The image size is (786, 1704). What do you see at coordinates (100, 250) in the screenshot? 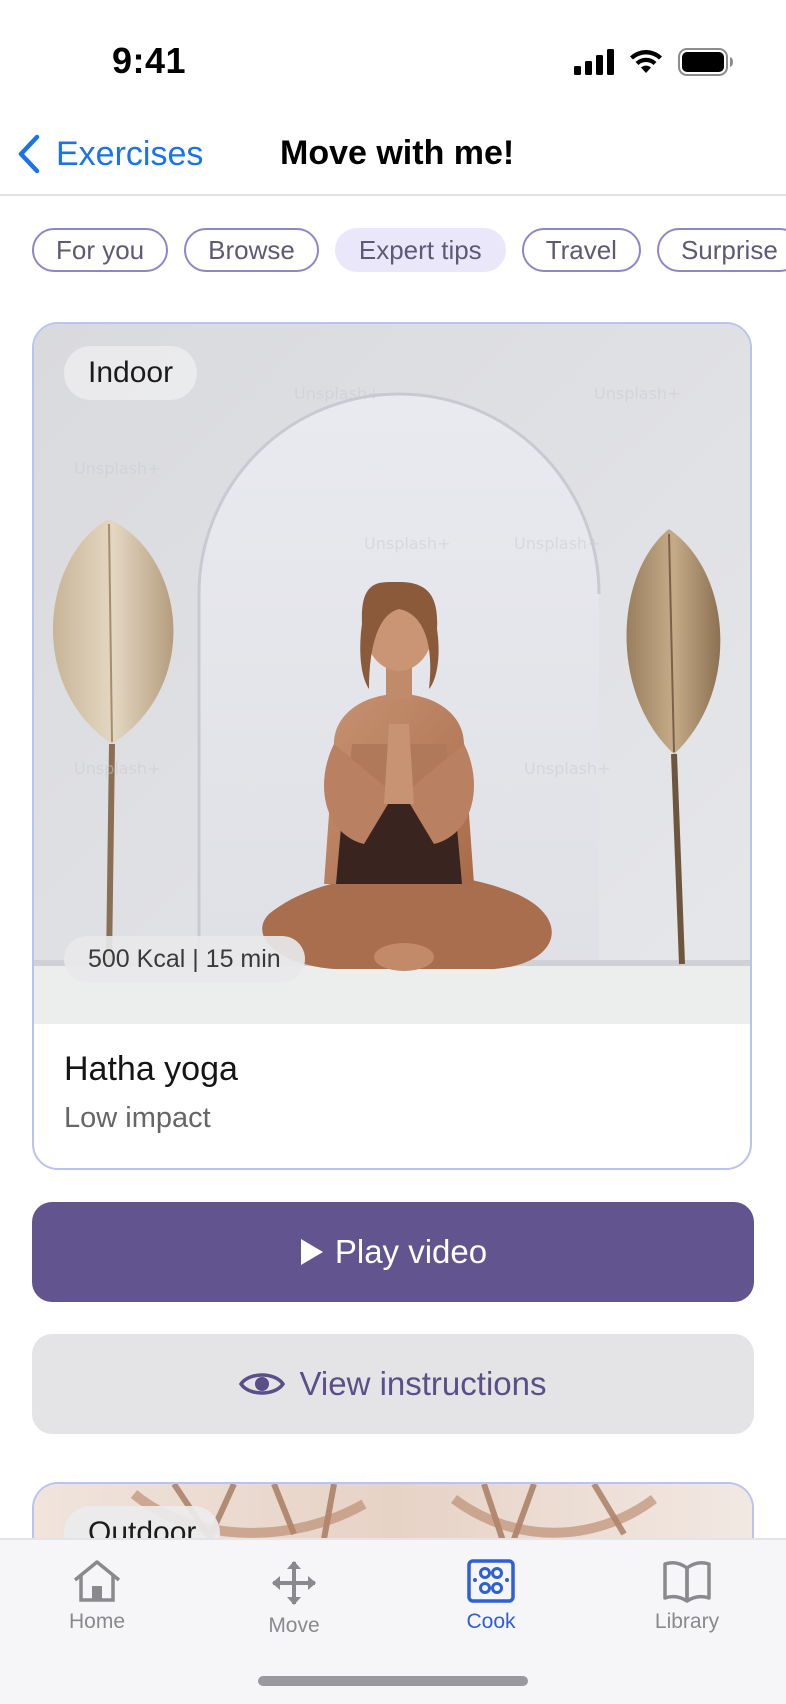
I see `chip-for-you: For you` at bounding box center [100, 250].